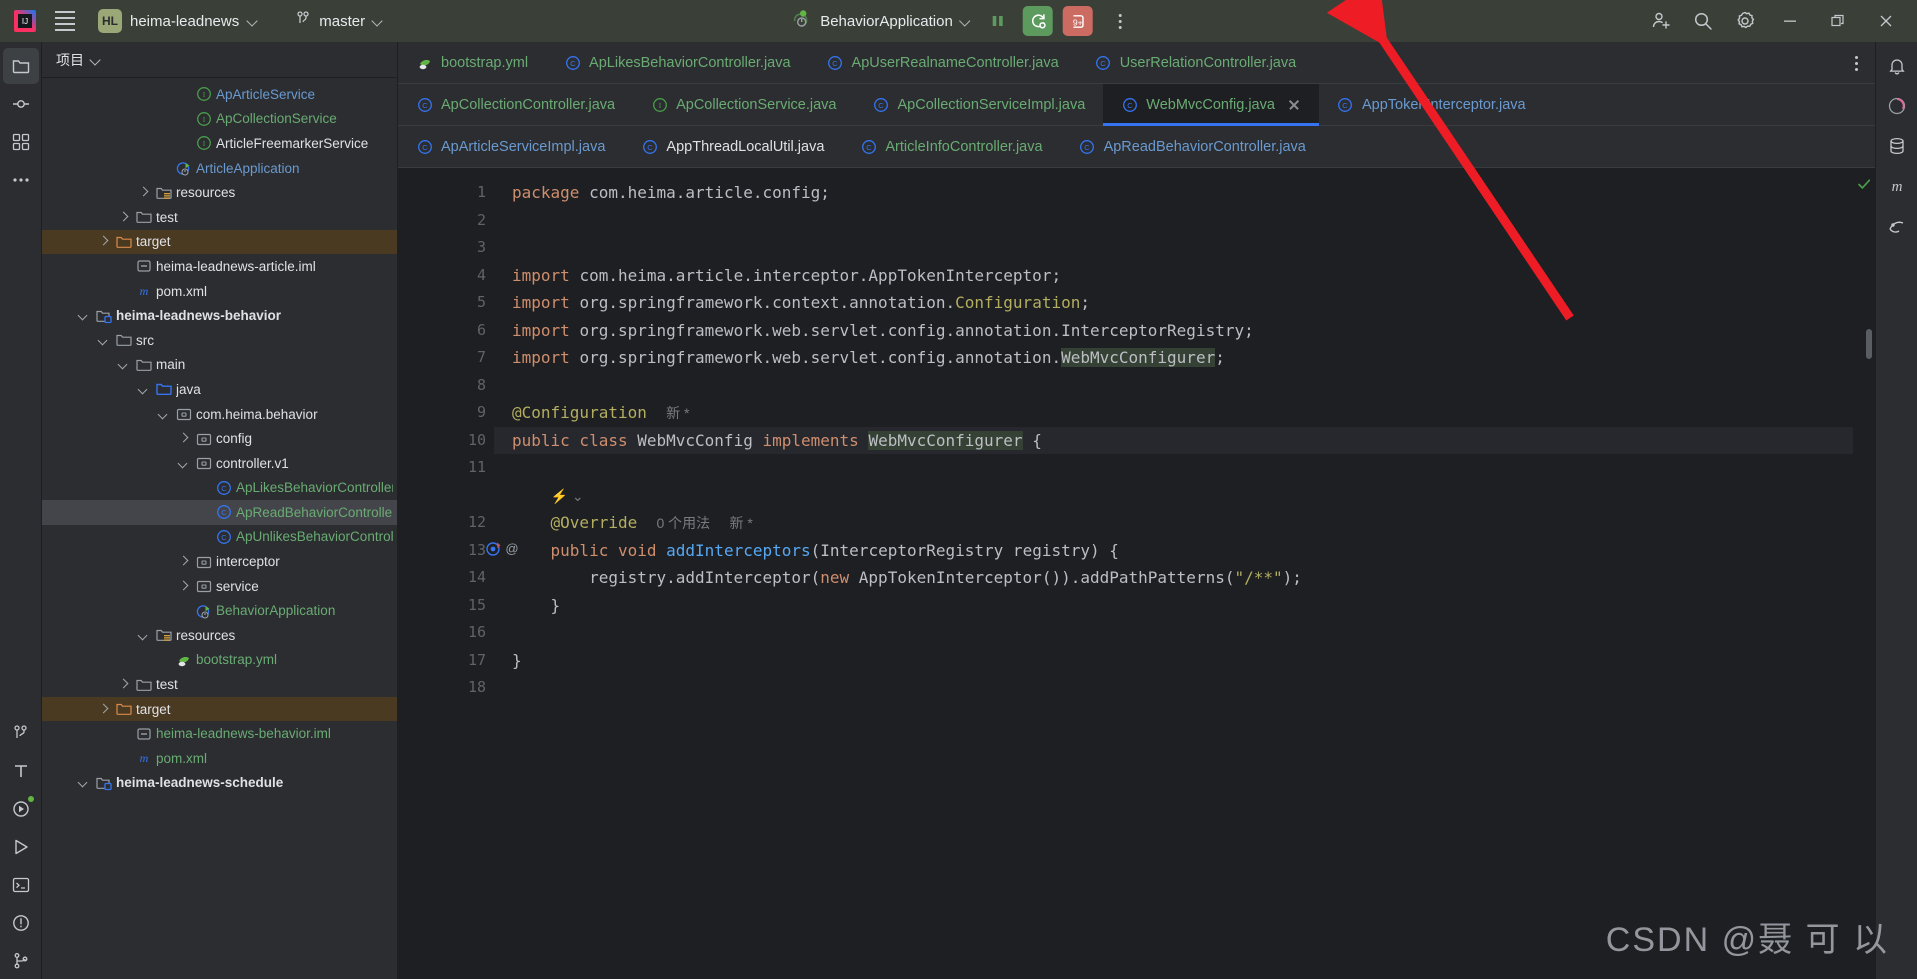  I want to click on tab-list-options-icon, so click(1856, 63).